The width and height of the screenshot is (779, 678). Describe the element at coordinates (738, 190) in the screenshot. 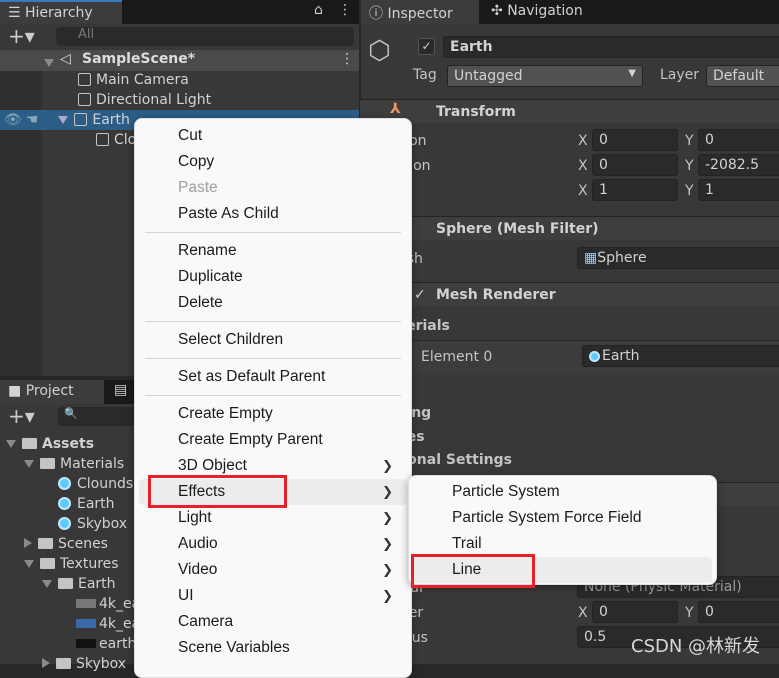

I see `y-input: 1` at that location.